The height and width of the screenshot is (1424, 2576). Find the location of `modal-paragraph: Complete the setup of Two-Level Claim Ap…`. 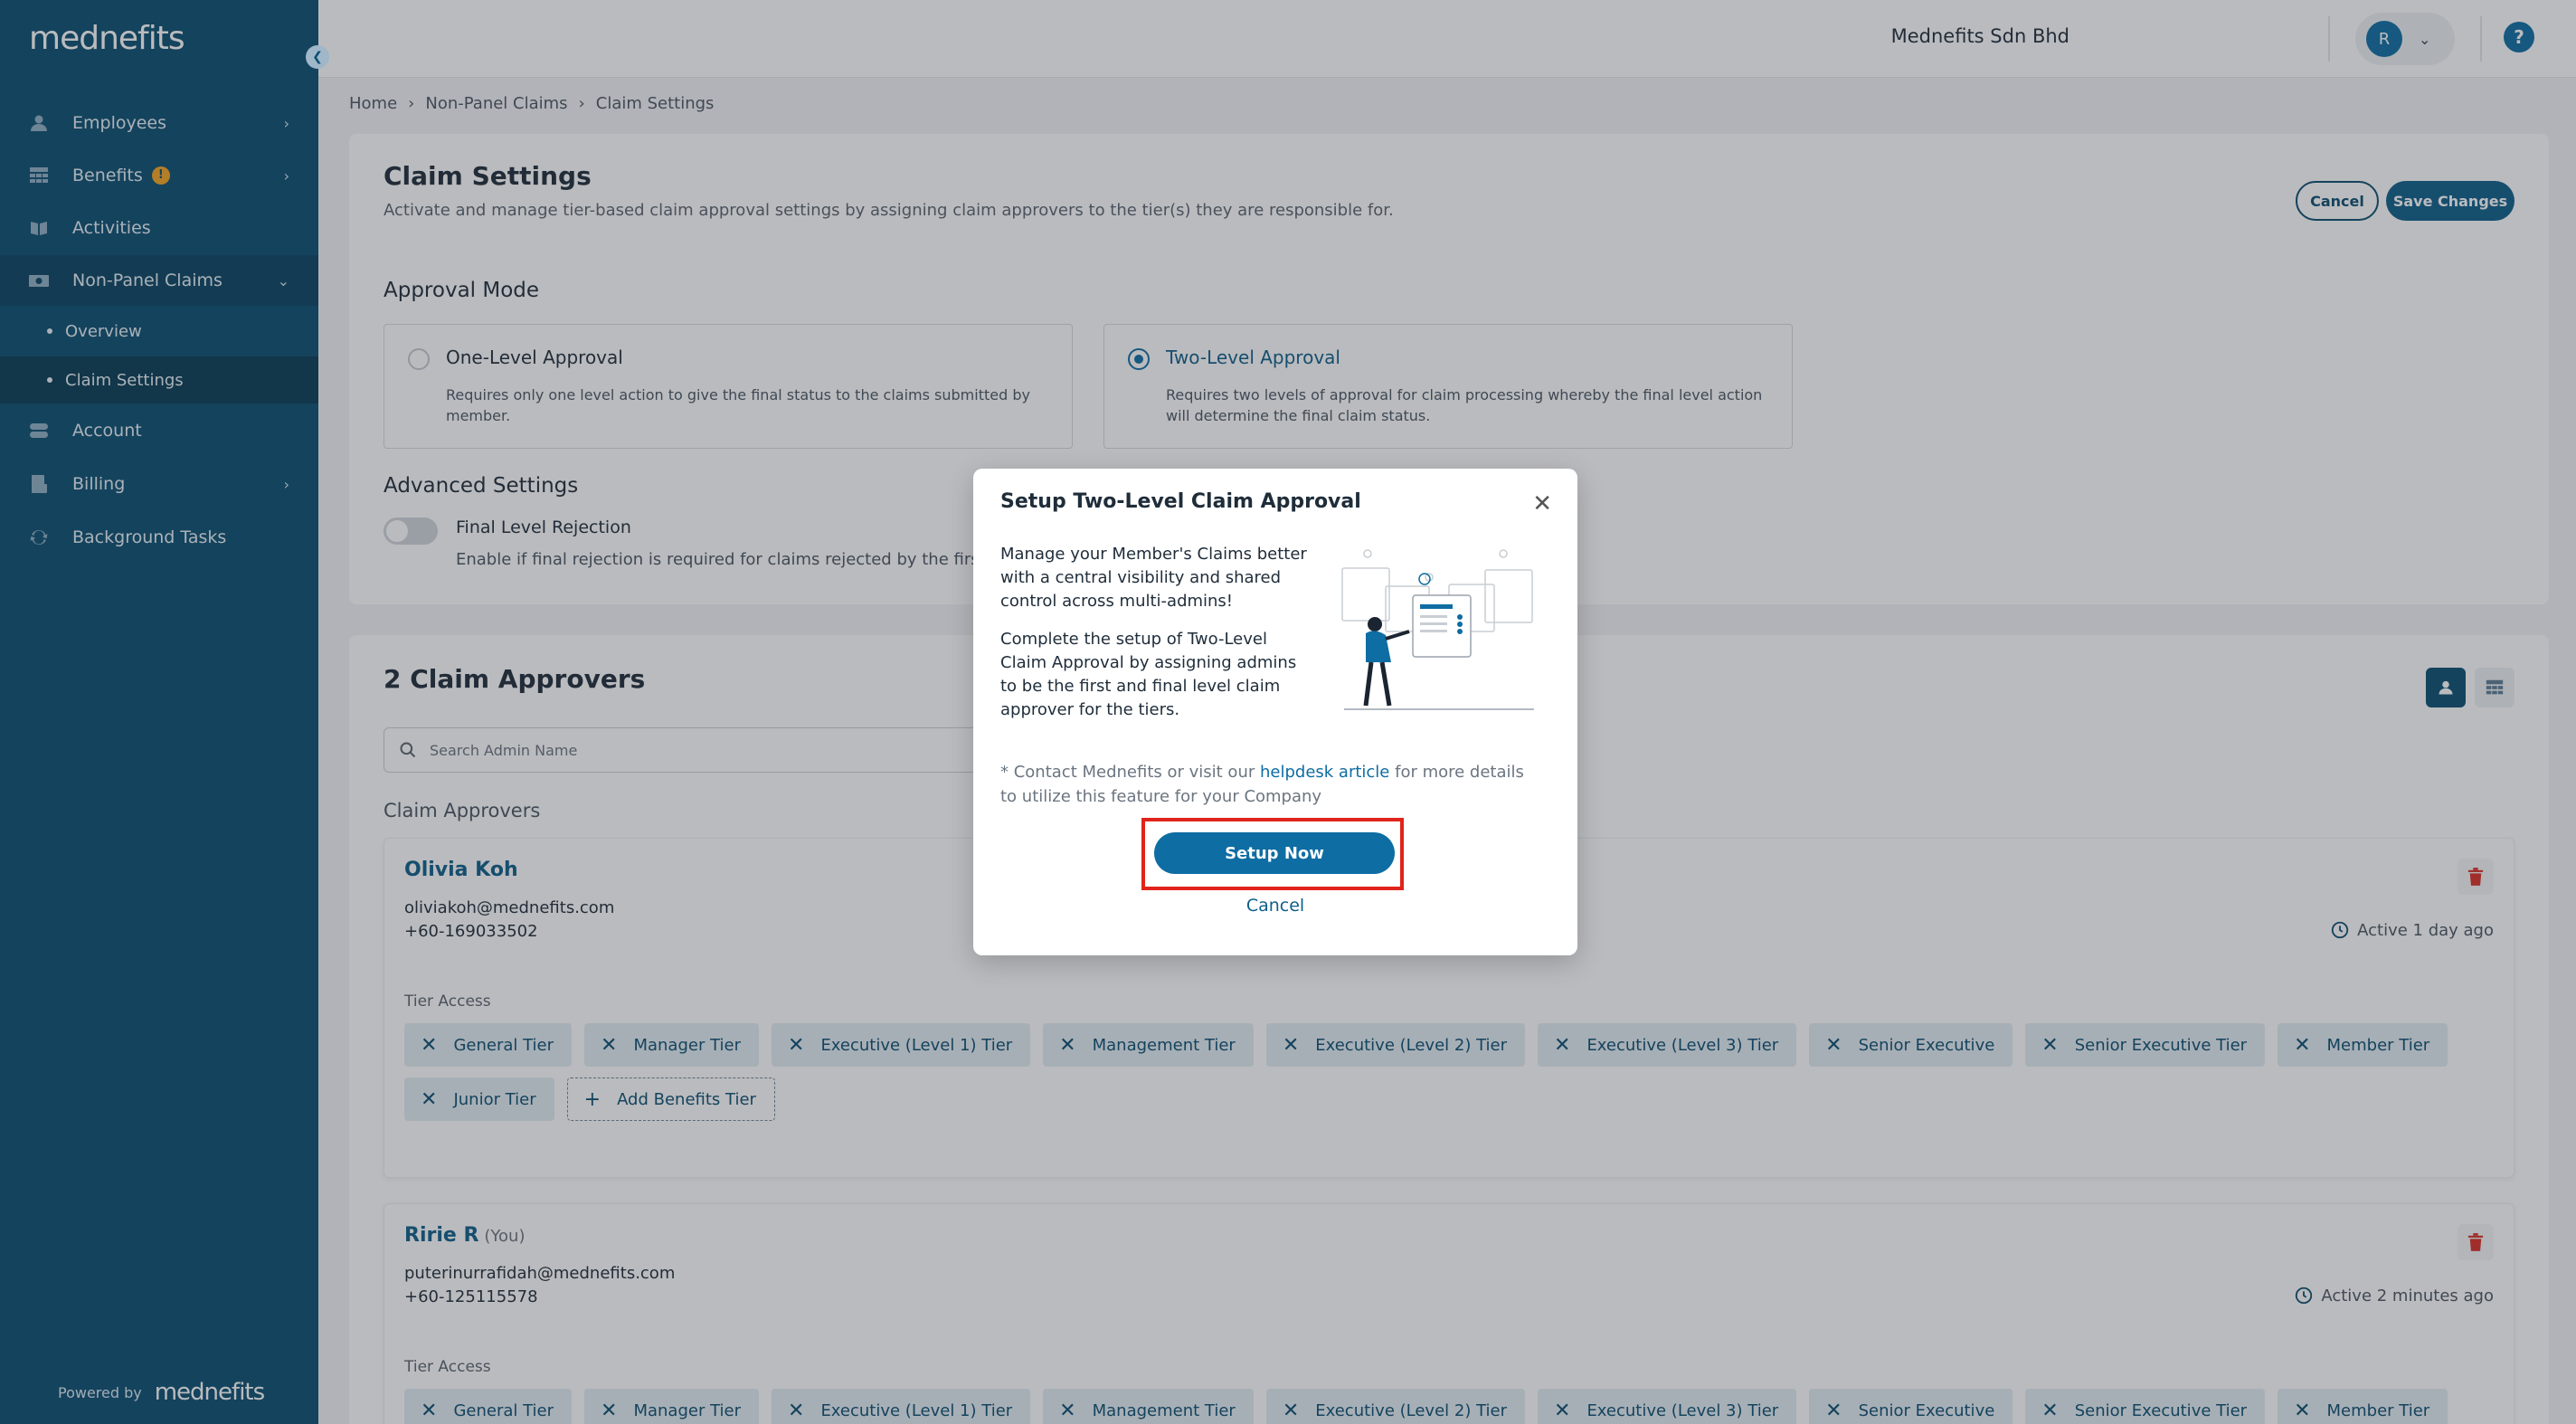

modal-paragraph: Complete the setup of Two-Level Claim Ap… is located at coordinates (1149, 674).